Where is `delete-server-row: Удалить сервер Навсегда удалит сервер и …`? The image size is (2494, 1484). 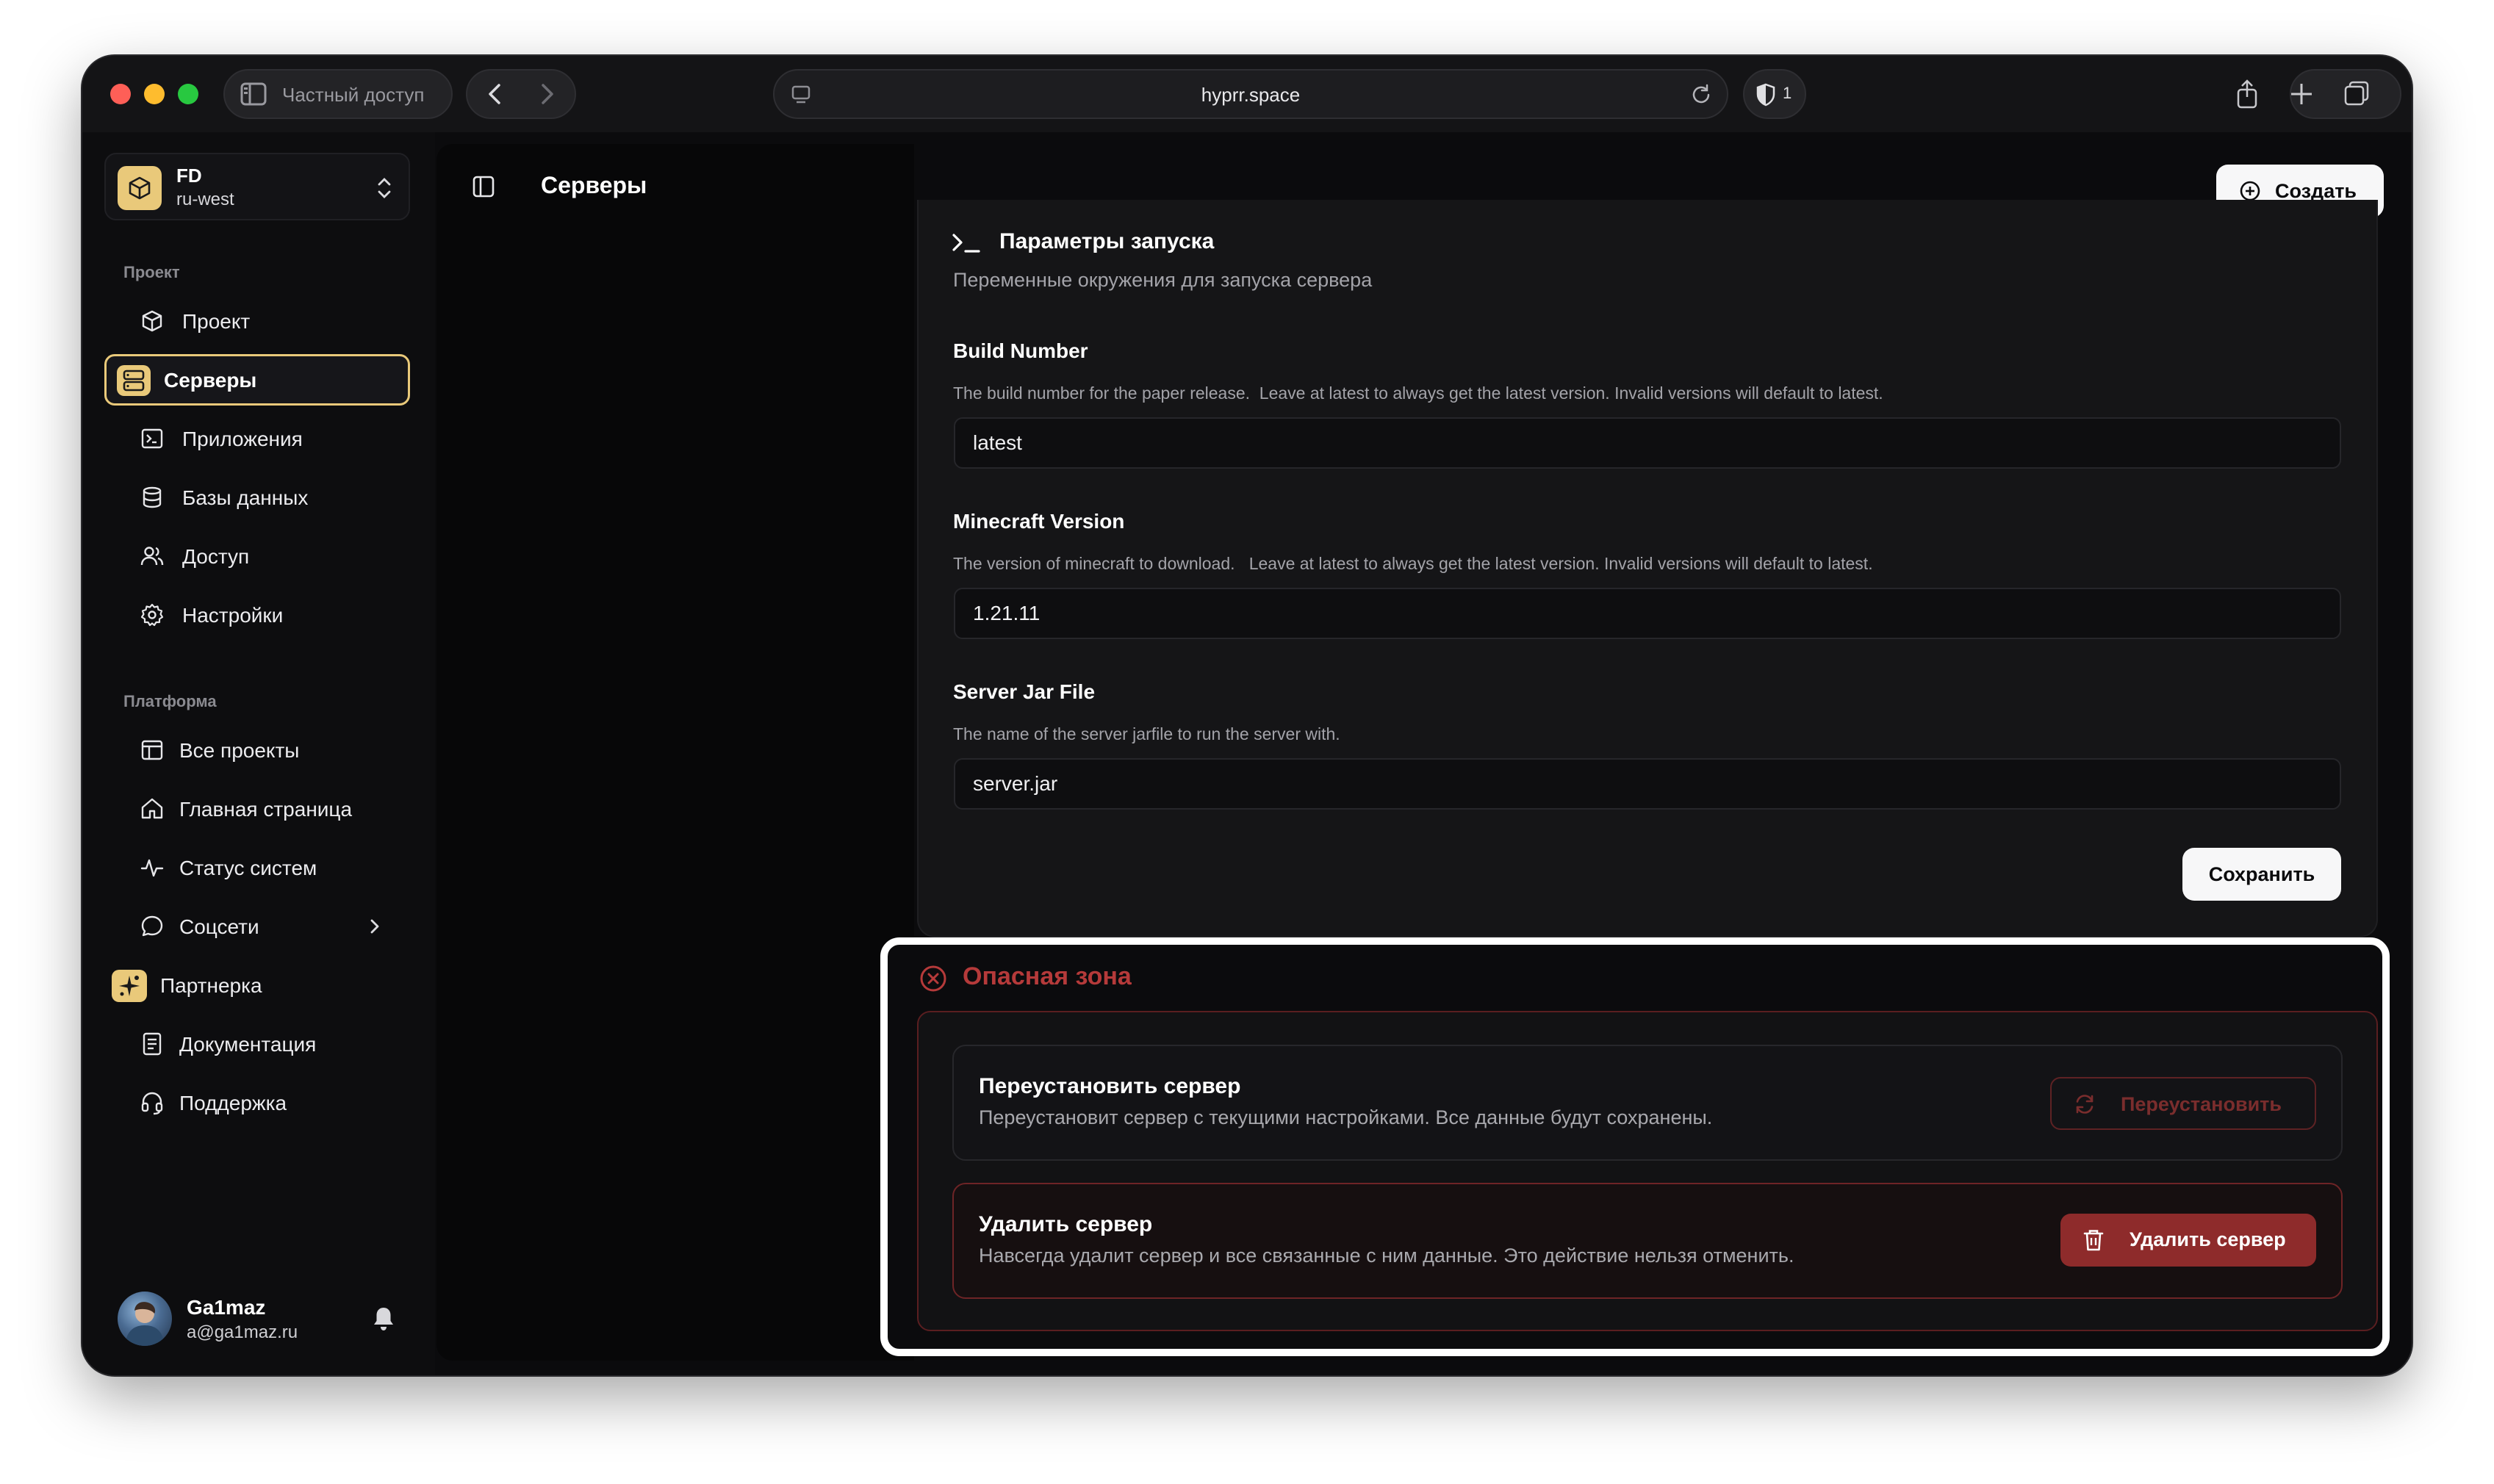
delete-server-row: Удалить сервер Навсегда удалит сервер и … is located at coordinates (1647, 1241).